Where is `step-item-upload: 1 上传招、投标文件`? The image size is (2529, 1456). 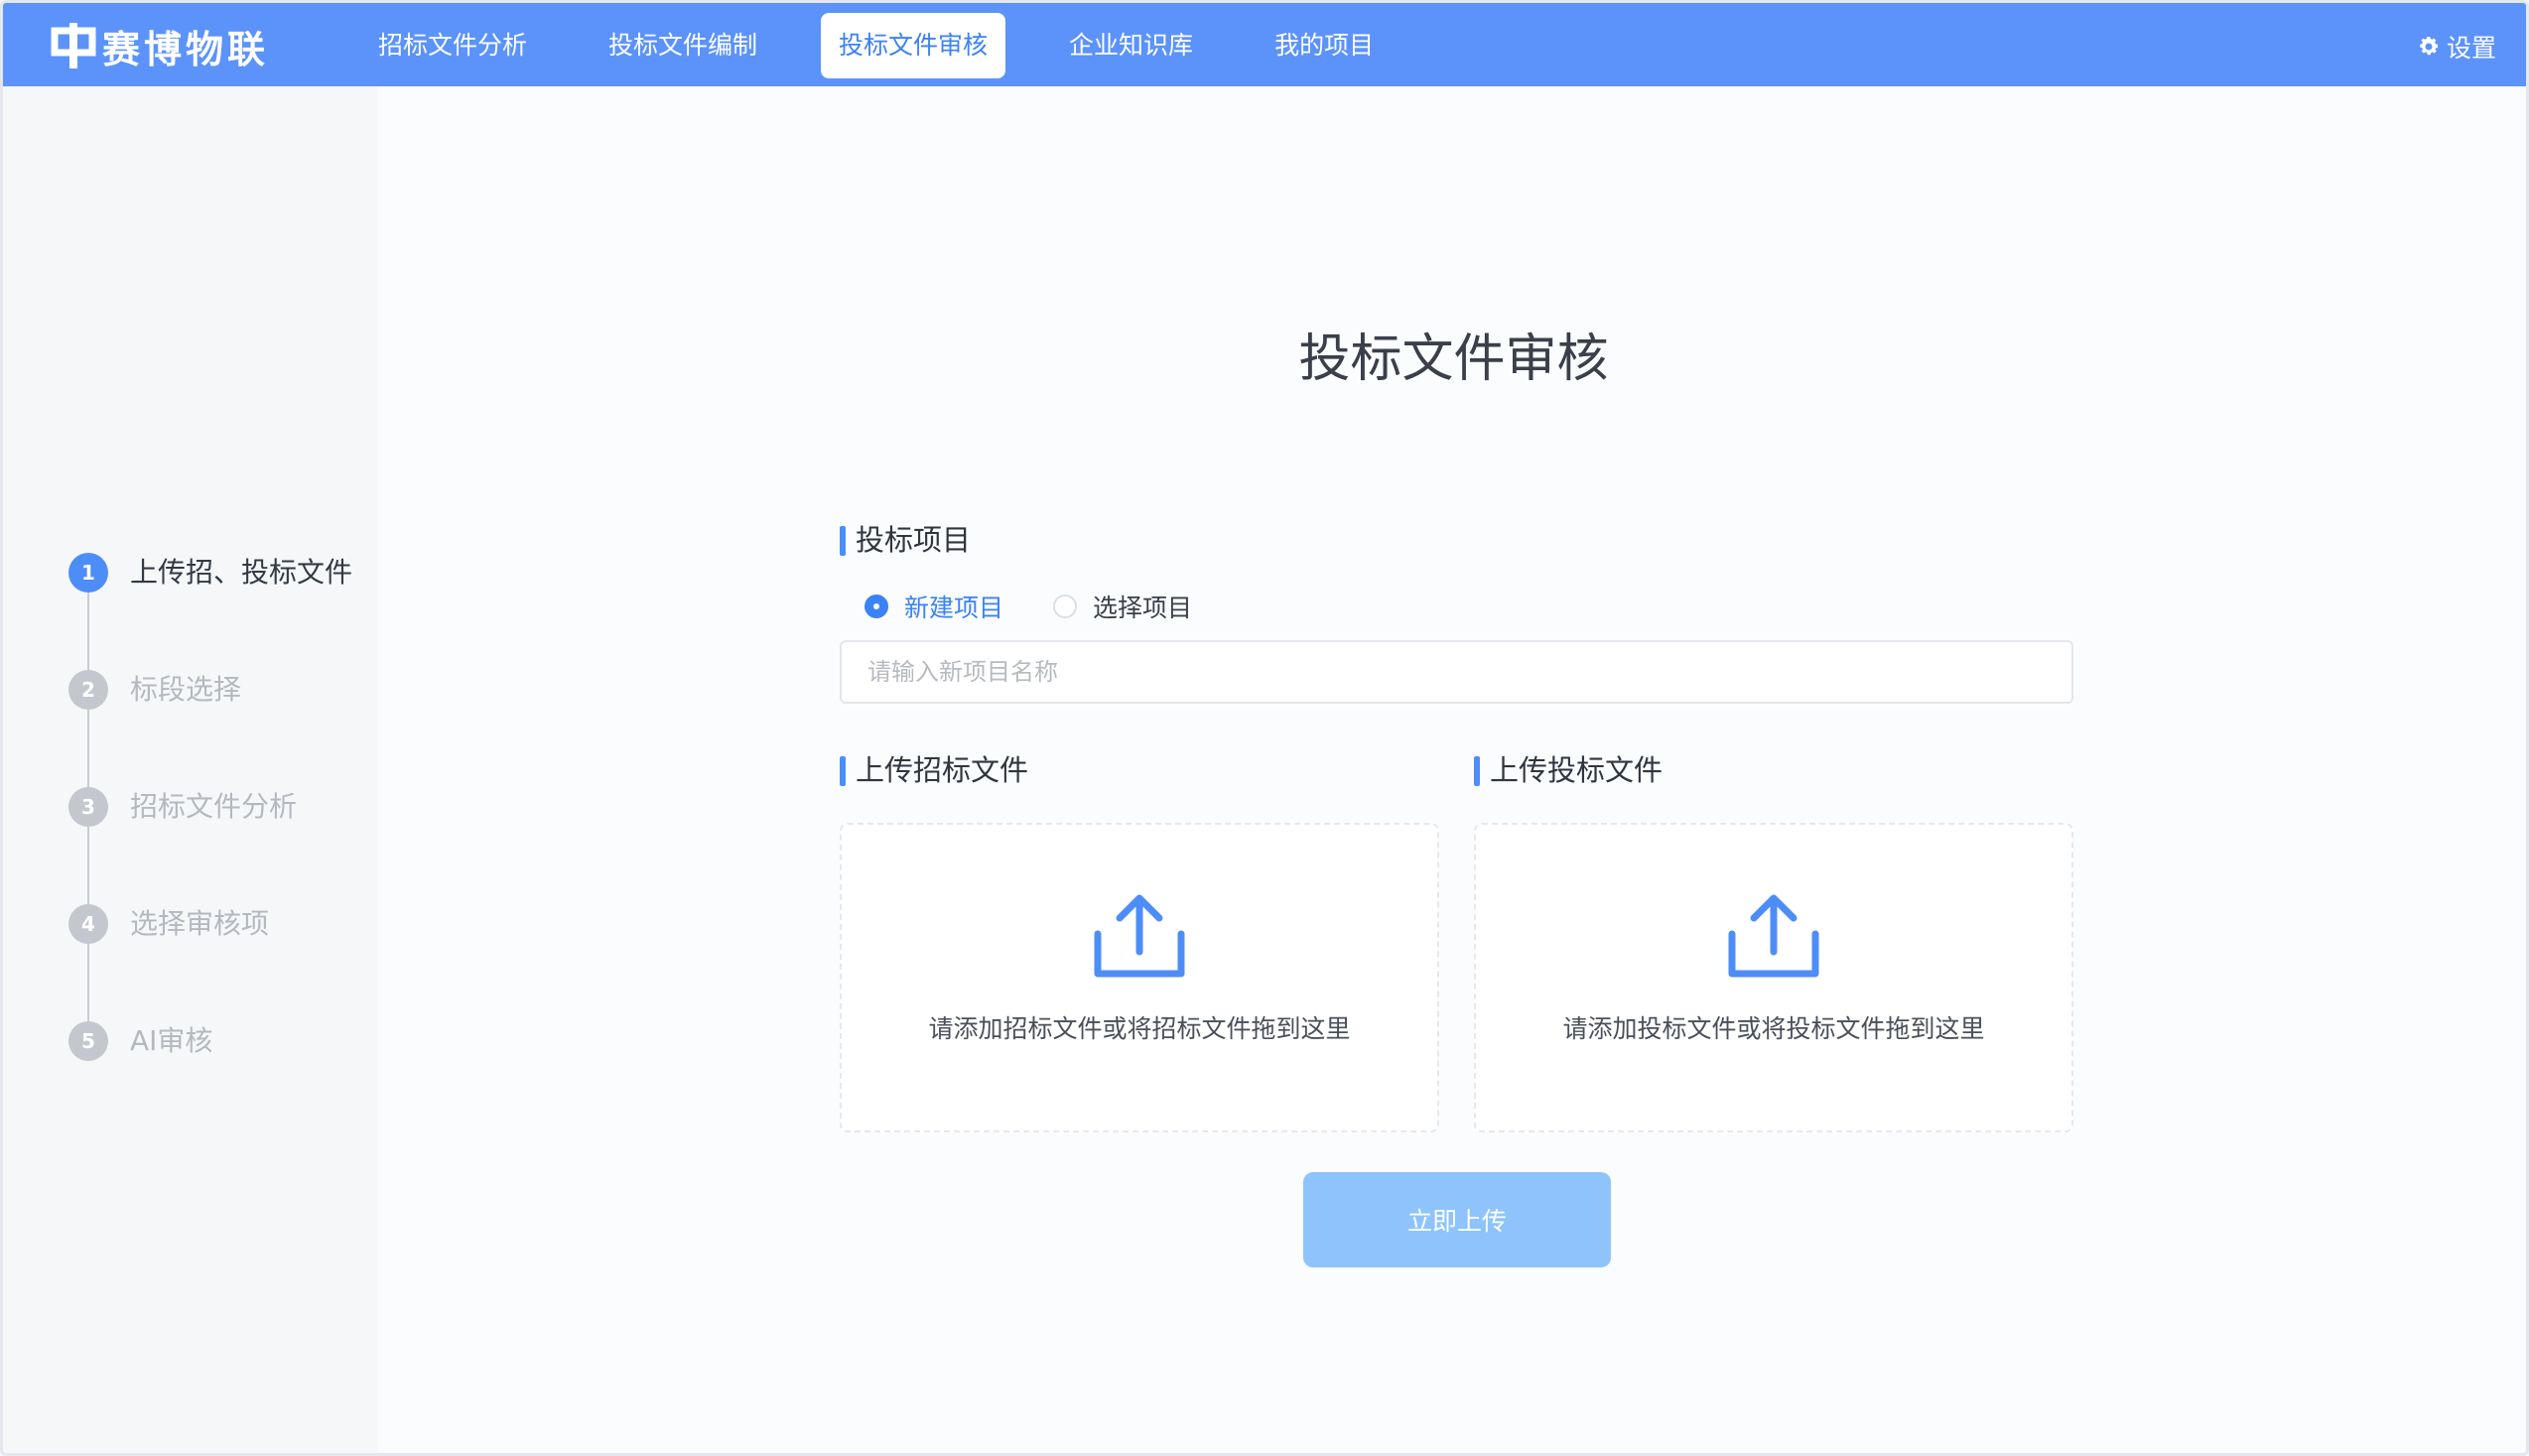
step-item-upload: 1 上传招、投标文件 is located at coordinates (210, 611).